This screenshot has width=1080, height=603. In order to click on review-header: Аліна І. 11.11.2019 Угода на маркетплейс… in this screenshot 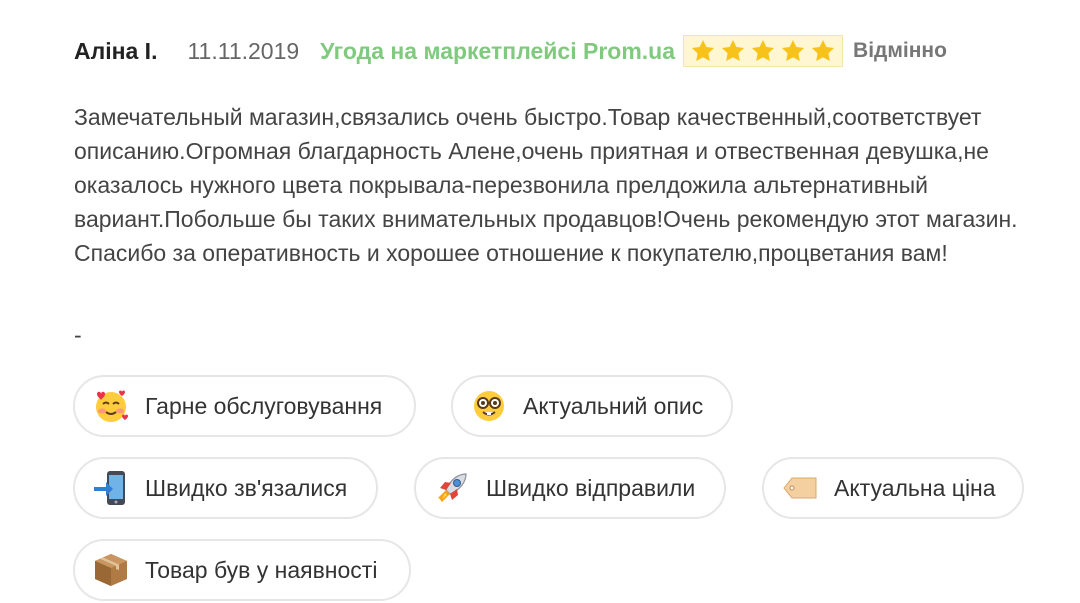, I will do `click(510, 51)`.